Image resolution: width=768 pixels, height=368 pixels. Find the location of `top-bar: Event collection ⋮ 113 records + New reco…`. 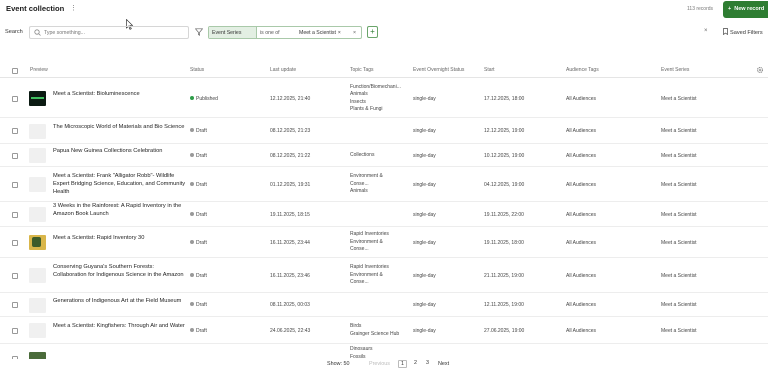

top-bar: Event collection ⋮ 113 records + New reco… is located at coordinates (384, 10).